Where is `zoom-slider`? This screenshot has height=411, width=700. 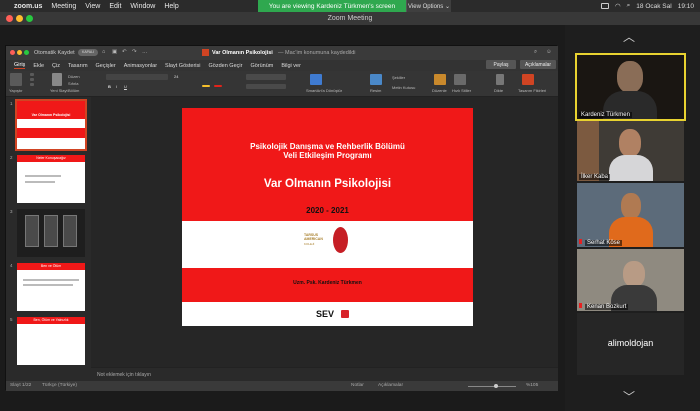 zoom-slider is located at coordinates (492, 386).